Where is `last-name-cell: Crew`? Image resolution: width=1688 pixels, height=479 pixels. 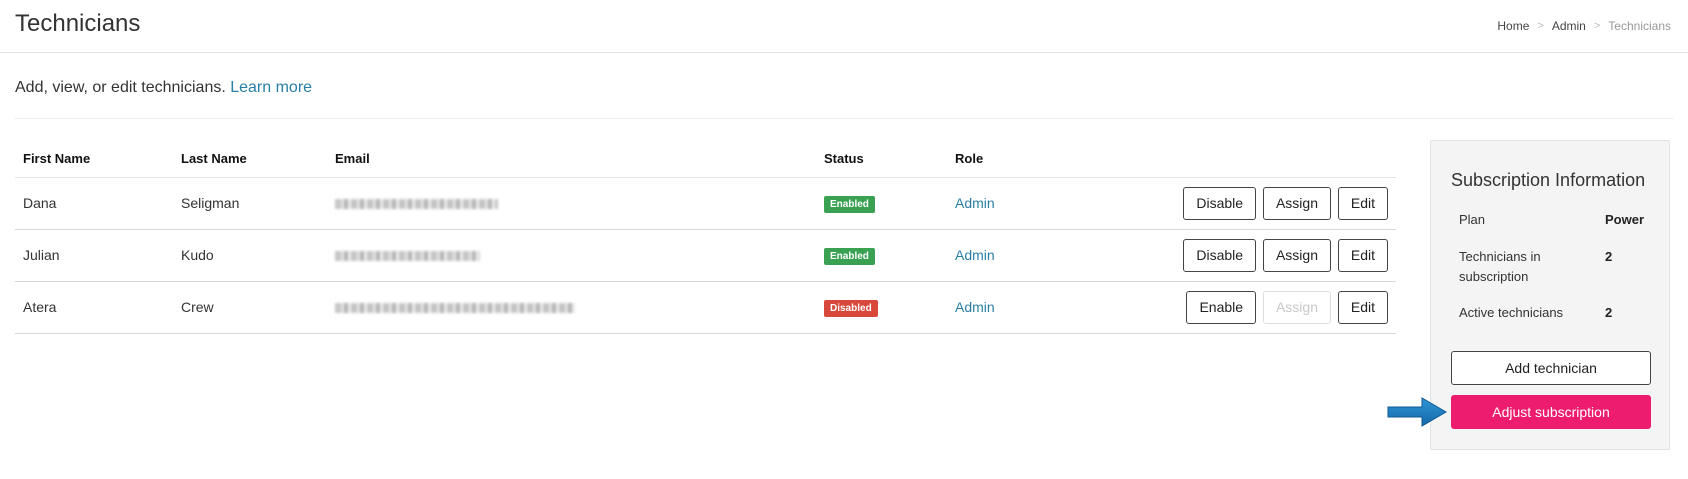 last-name-cell: Crew is located at coordinates (250, 307).